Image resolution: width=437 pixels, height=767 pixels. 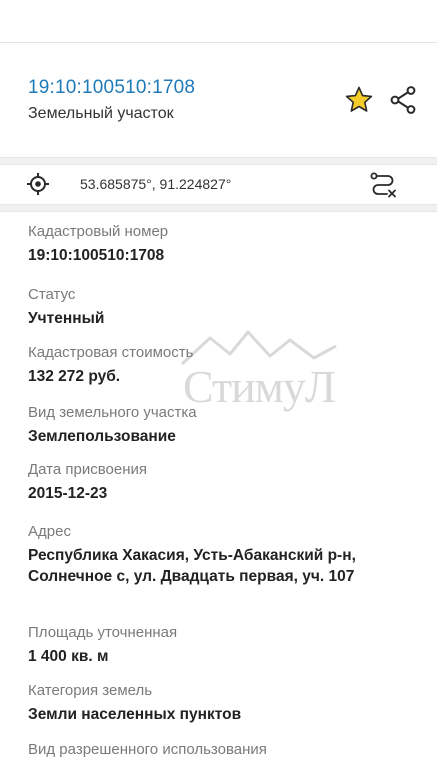 I want to click on share-icon, so click(x=403, y=100).